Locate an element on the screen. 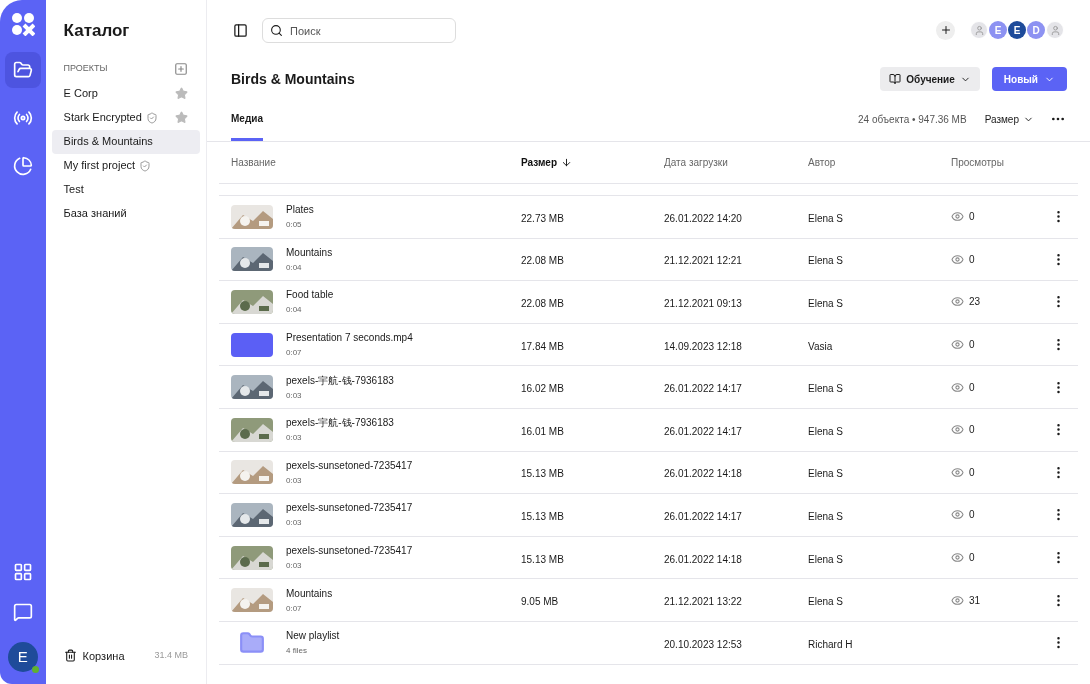 The height and width of the screenshot is (684, 1090). date-cell: 26.01.2022 14:17 is located at coordinates (703, 516).